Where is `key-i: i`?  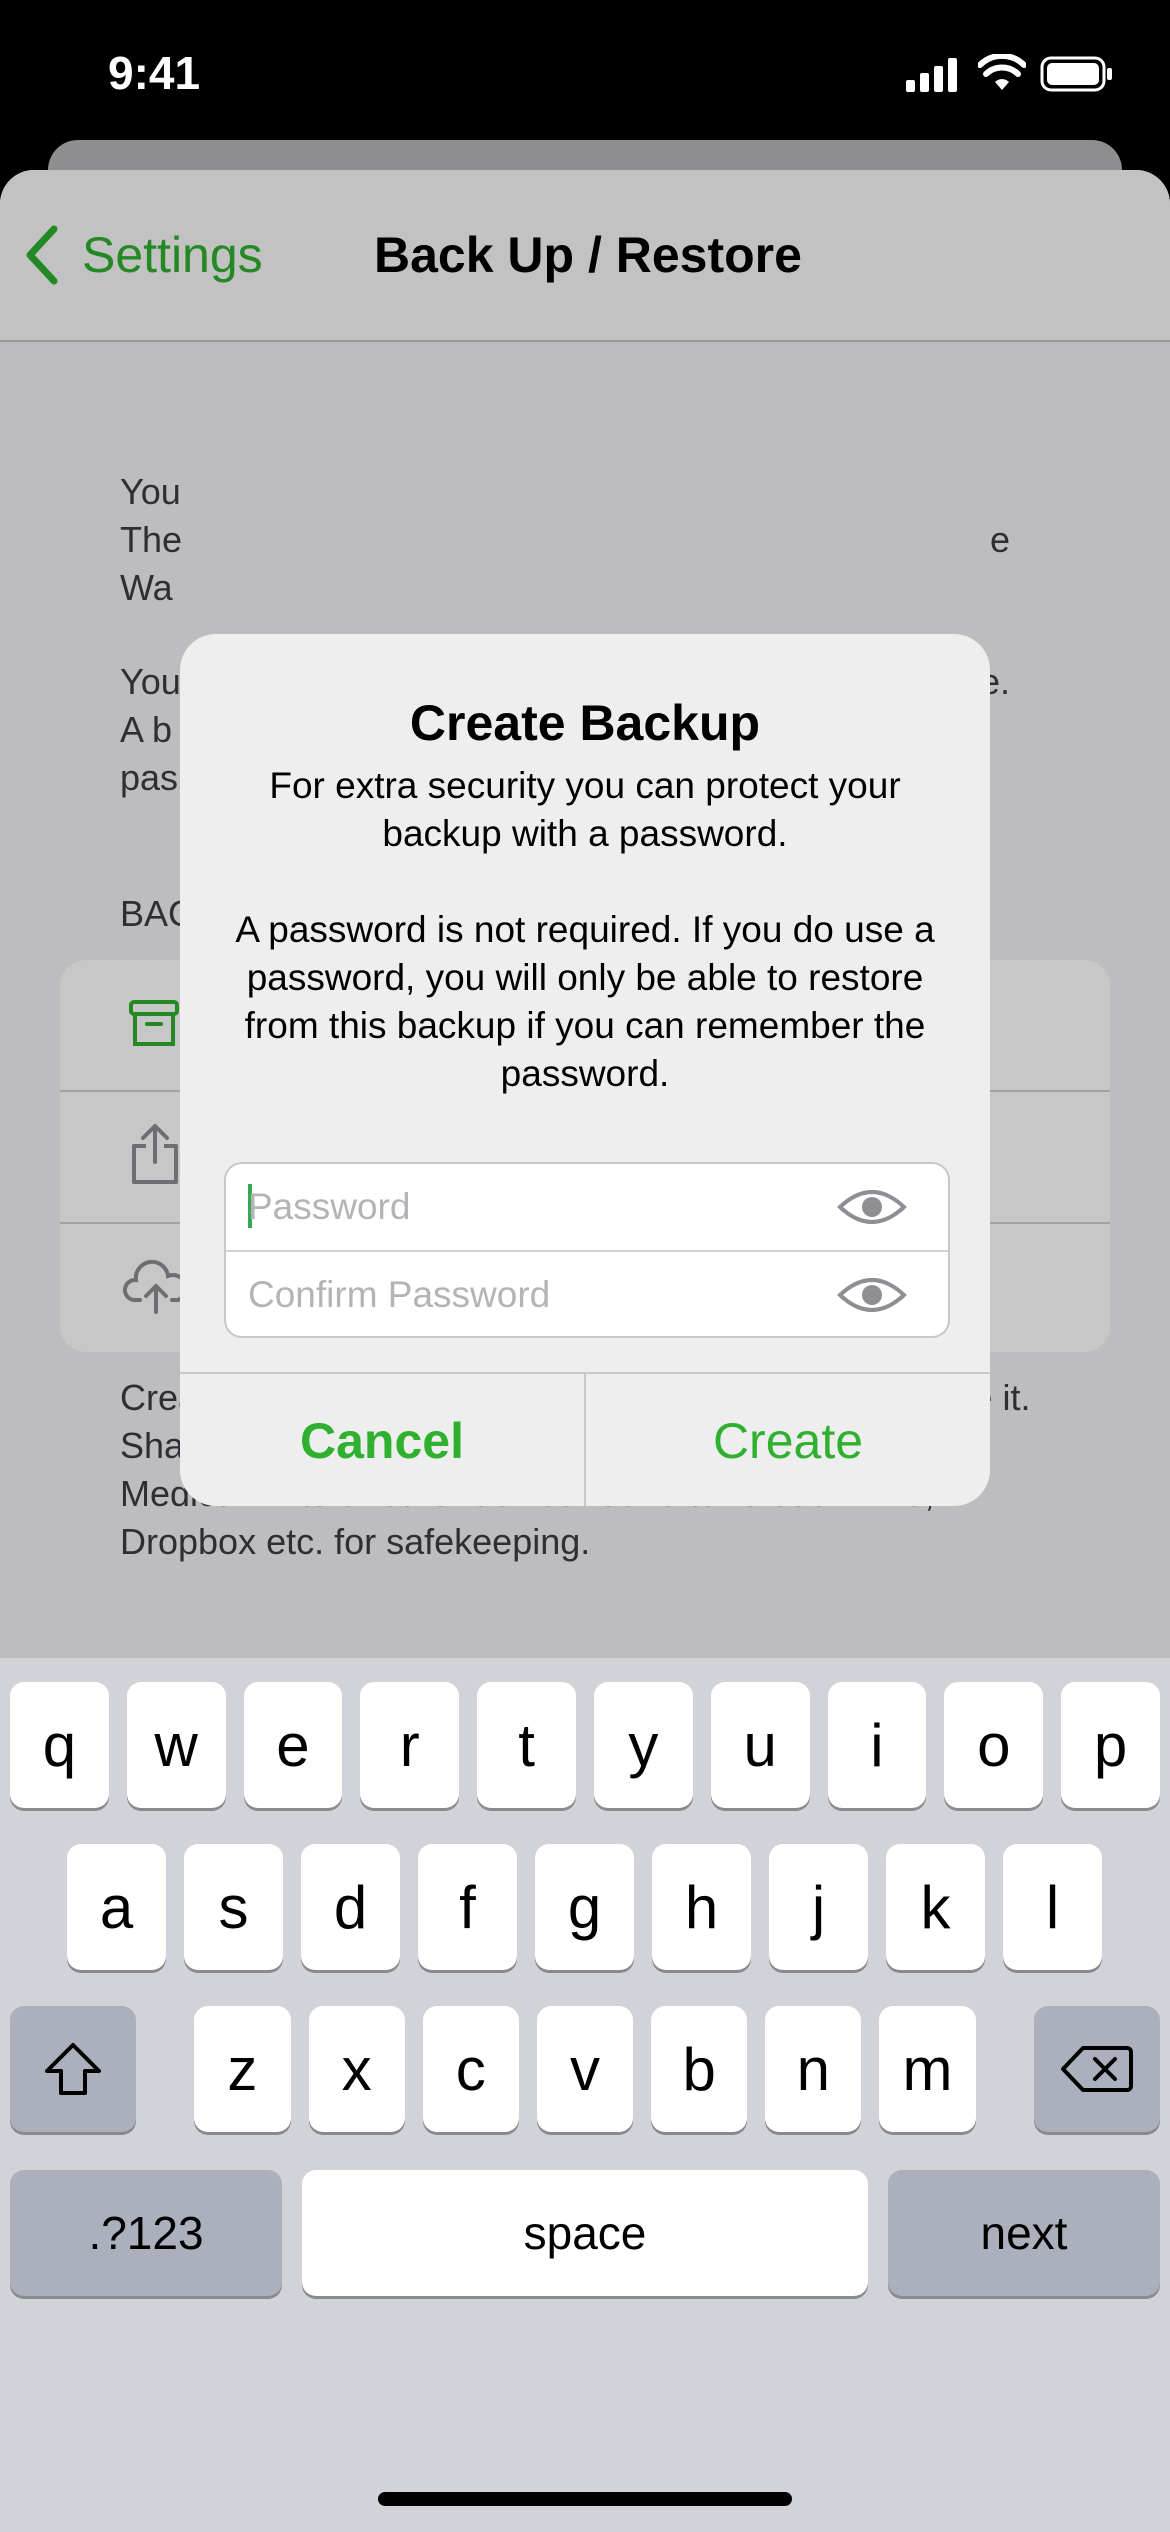
key-i: i is located at coordinates (877, 1745).